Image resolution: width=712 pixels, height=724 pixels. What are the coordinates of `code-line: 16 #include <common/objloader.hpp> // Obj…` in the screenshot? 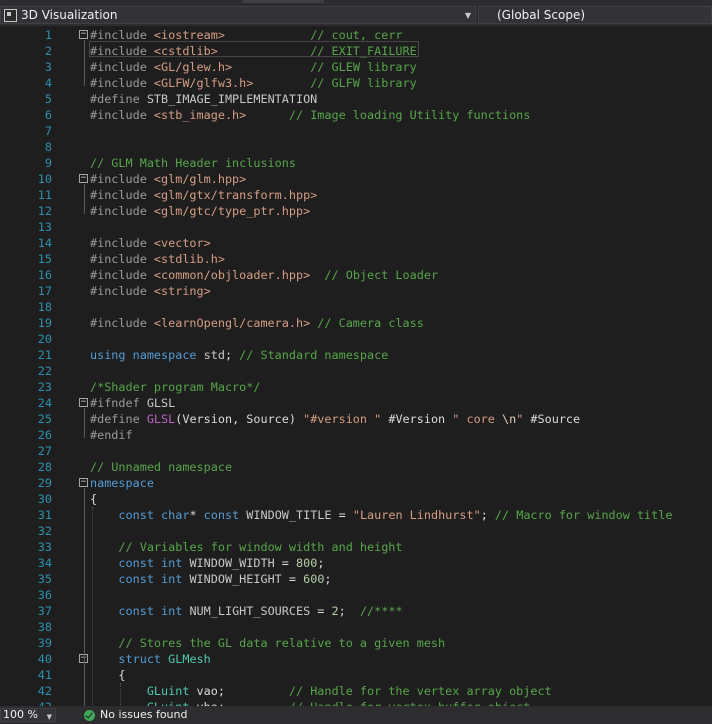 It's located at (356, 275).